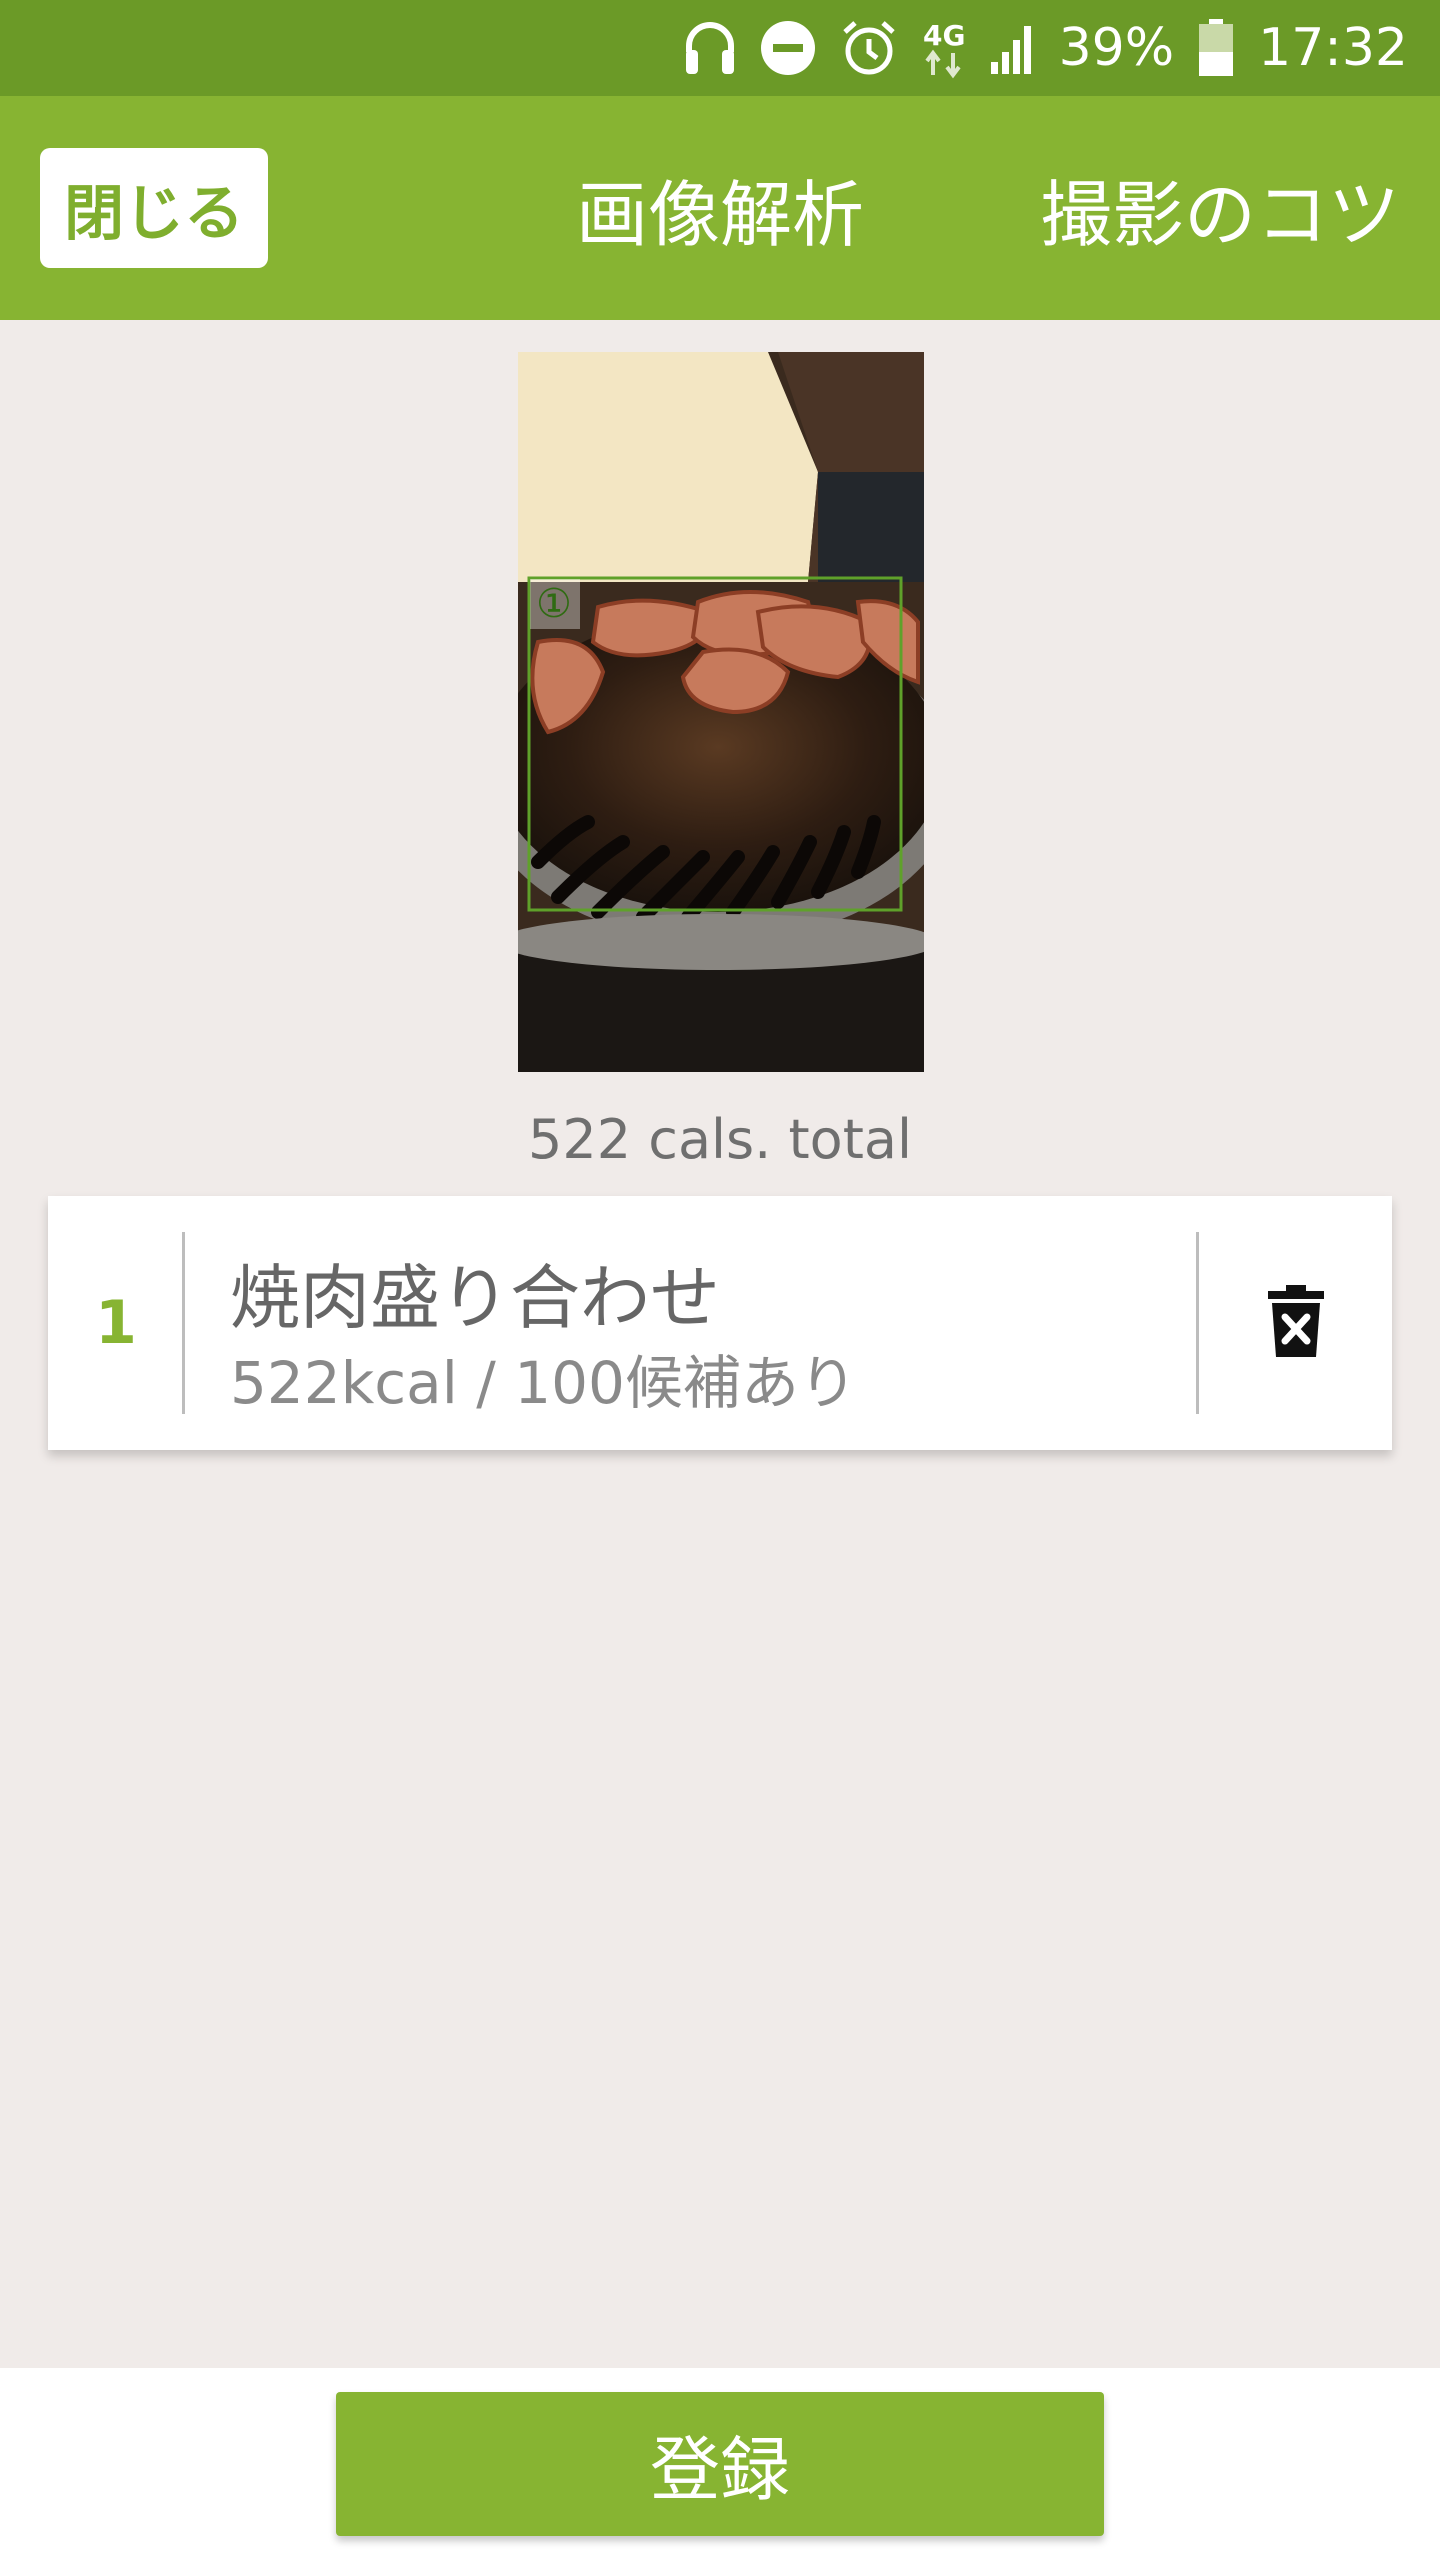 The image size is (1440, 2560). Describe the element at coordinates (1116, 48) in the screenshot. I see `battery-percent: 39%` at that location.